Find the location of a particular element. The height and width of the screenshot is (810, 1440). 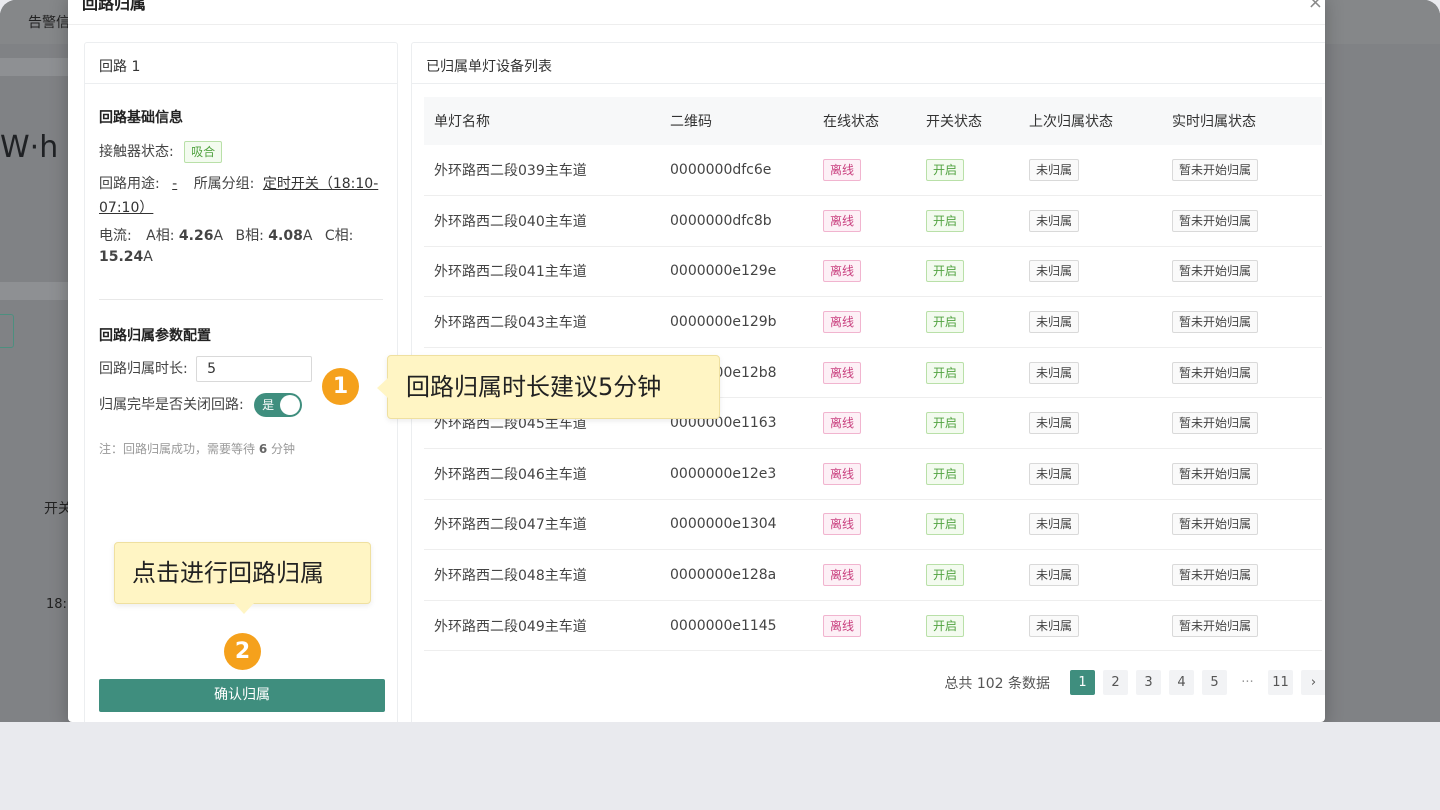

col-online-status: 在线状态 is located at coordinates (864, 121).